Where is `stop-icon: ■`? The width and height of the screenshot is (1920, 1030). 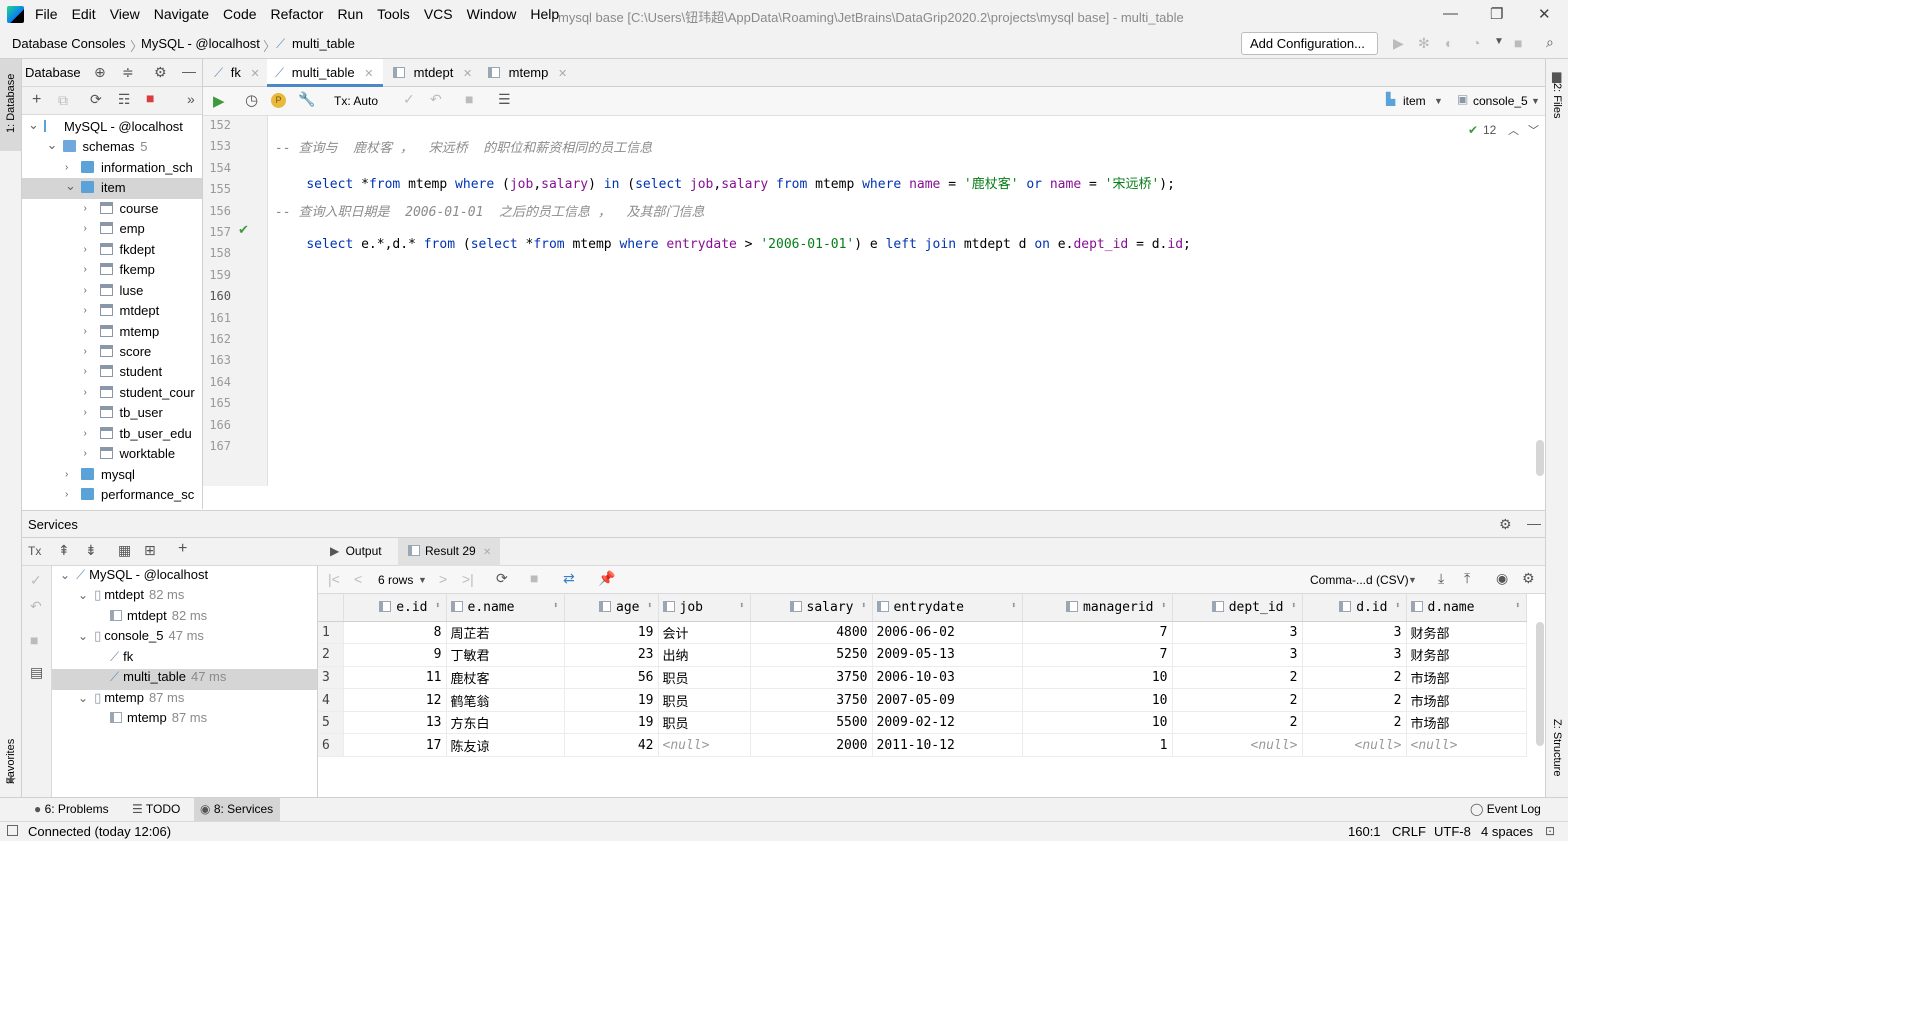 stop-icon: ■ is located at coordinates (34, 640).